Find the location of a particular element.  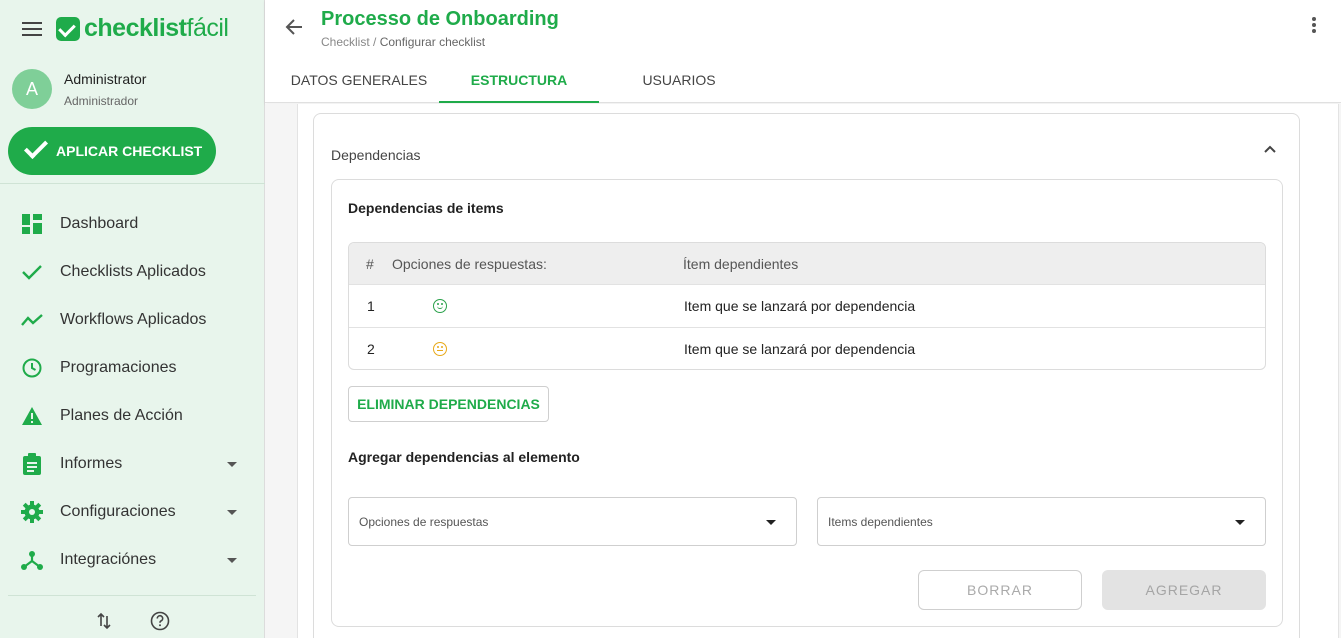

sidebar-item-label: Dashboard is located at coordinates (99, 223).